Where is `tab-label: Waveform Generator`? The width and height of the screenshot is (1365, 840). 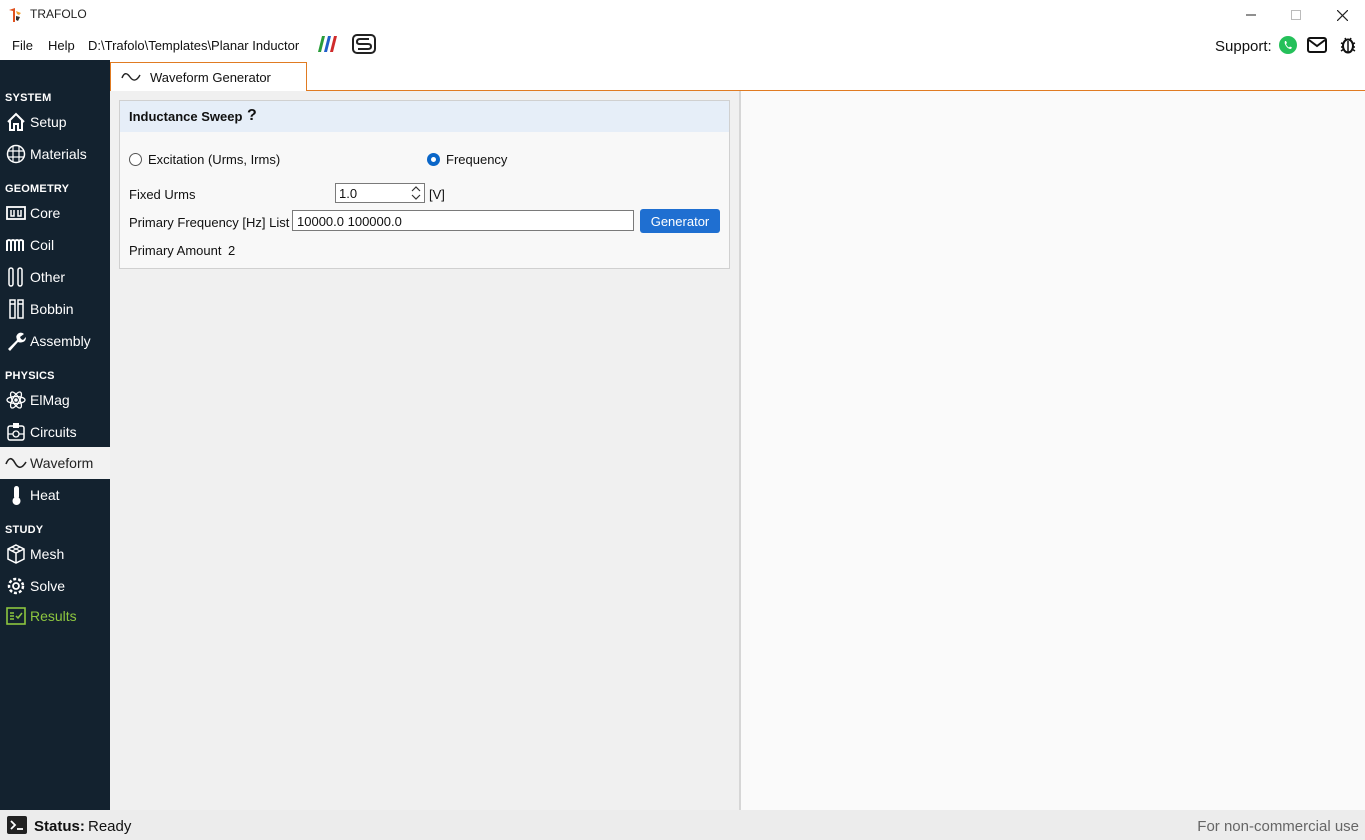 tab-label: Waveform Generator is located at coordinates (210, 77).